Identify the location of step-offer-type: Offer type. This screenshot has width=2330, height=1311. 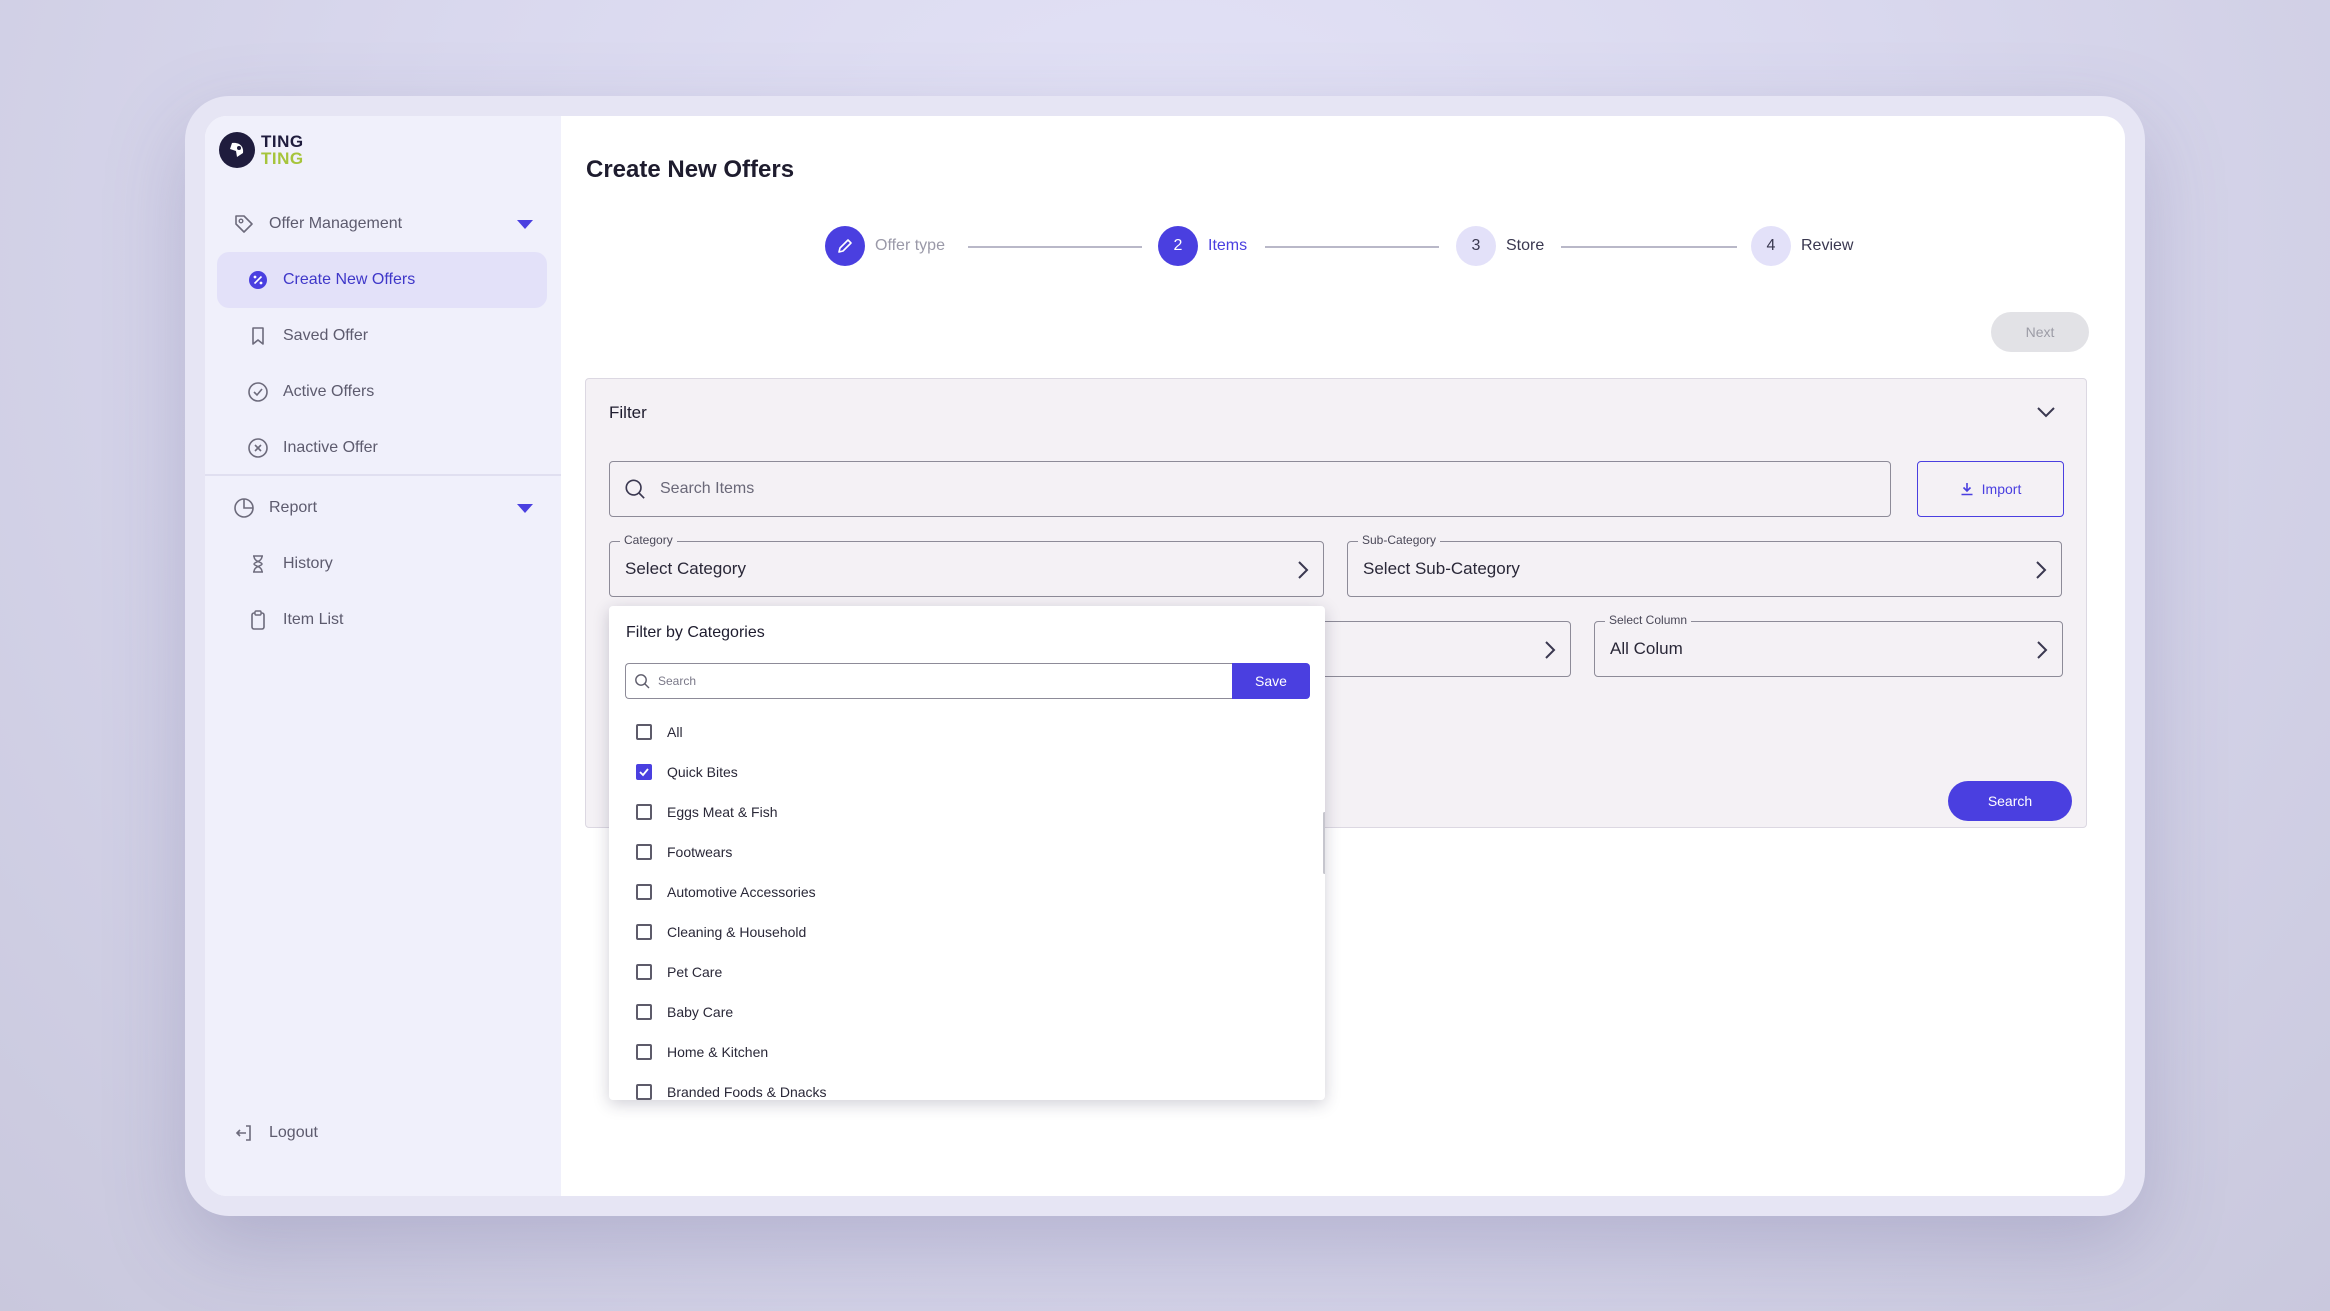
(885, 246).